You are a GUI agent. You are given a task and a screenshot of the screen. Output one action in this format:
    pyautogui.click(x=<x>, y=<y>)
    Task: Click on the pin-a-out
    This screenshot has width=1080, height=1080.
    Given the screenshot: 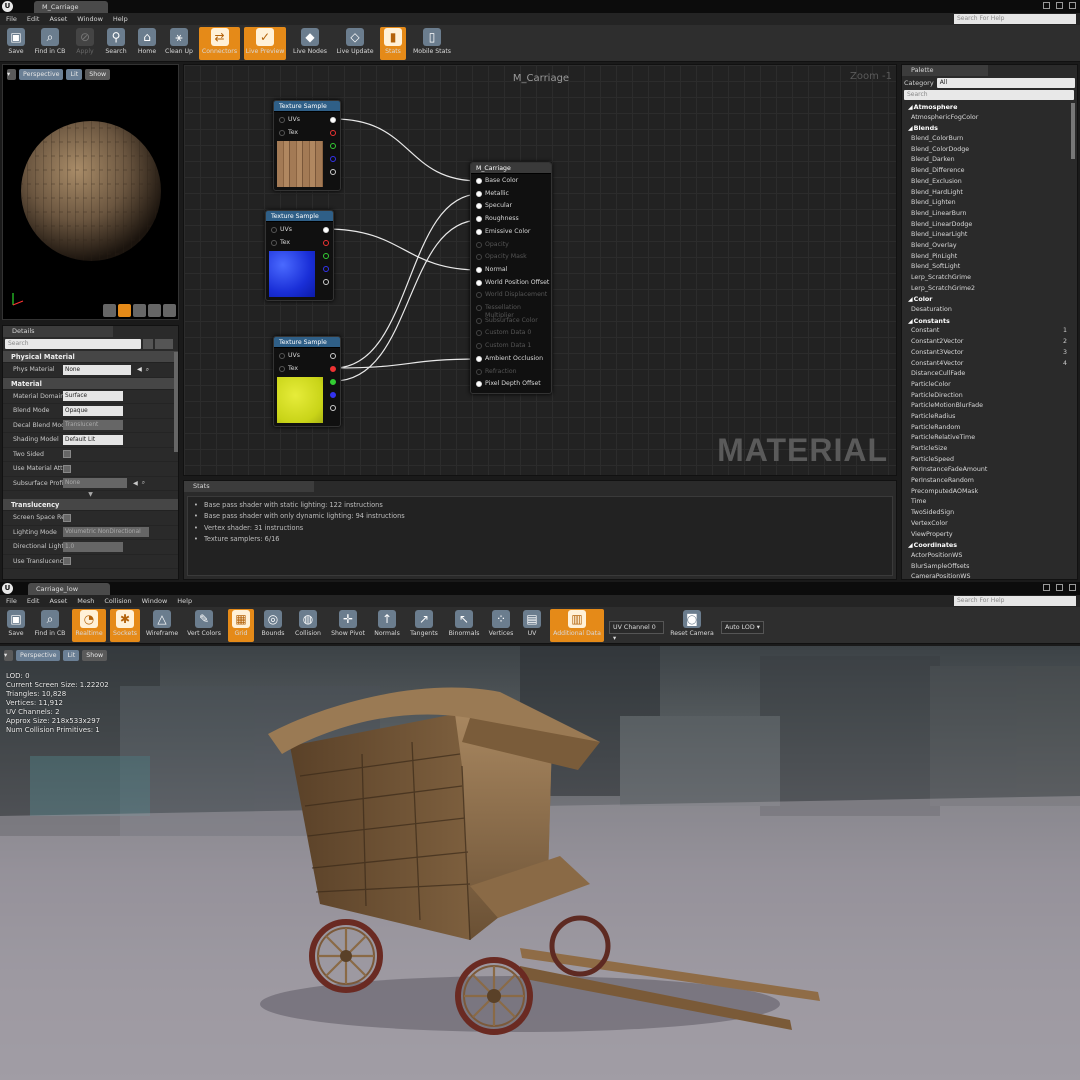 What is the action you would take?
    pyautogui.click(x=326, y=282)
    